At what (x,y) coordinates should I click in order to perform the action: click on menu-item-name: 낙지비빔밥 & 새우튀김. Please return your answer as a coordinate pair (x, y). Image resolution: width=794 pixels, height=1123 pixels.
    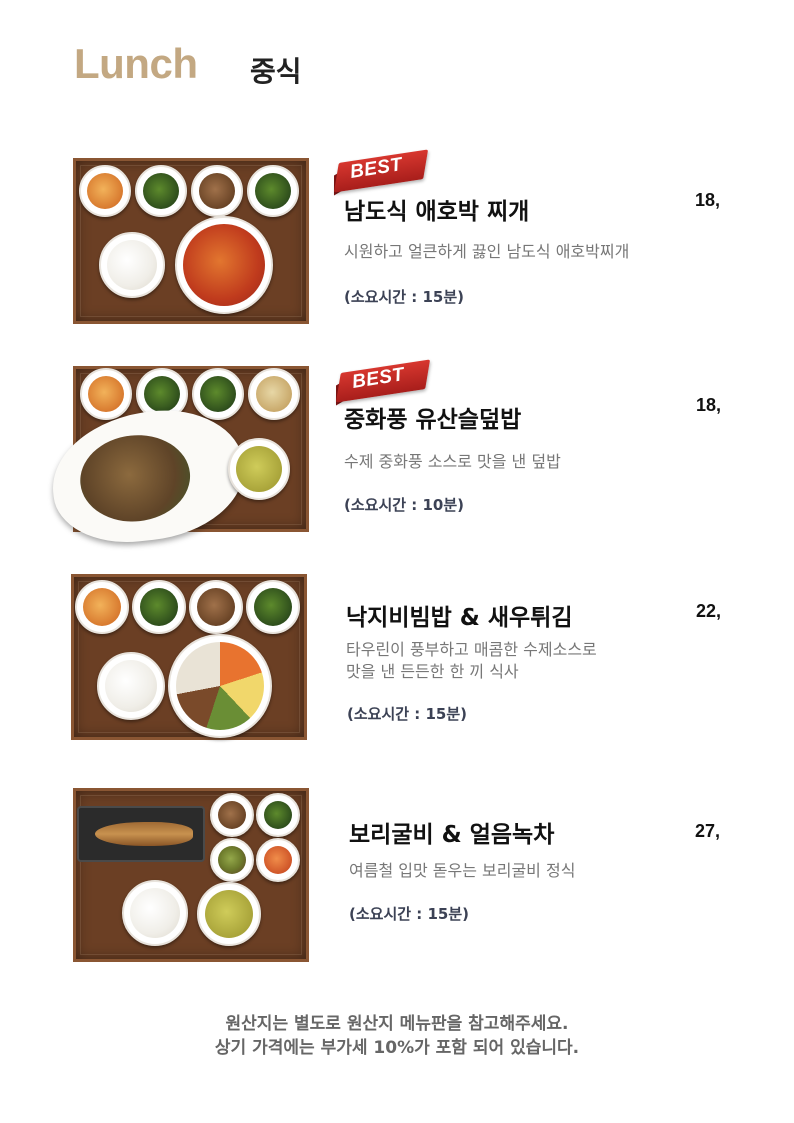
    Looking at the image, I should click on (459, 618).